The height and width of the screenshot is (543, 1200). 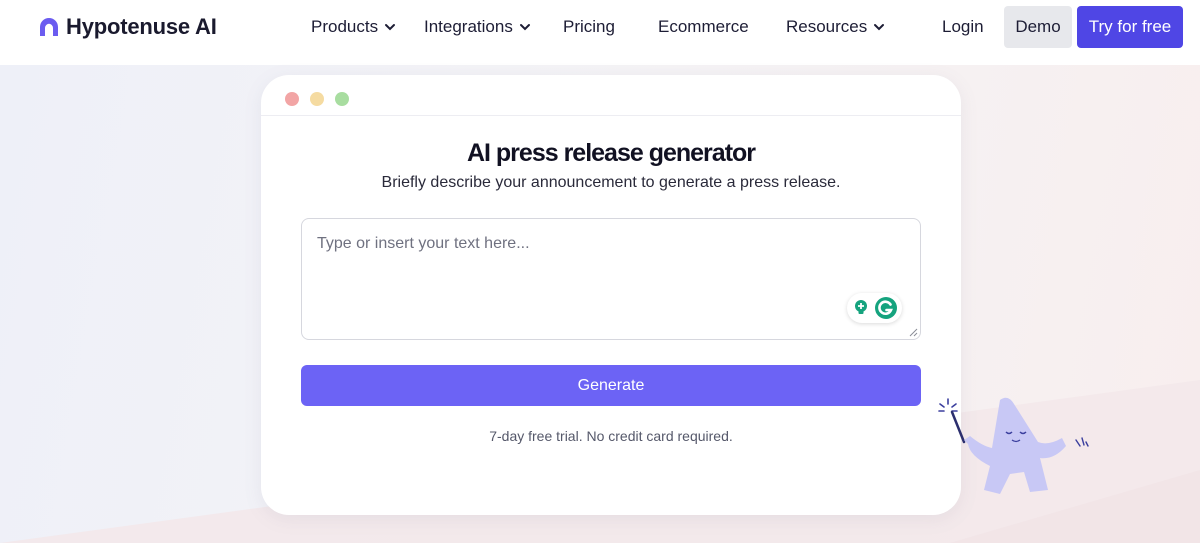 I want to click on brand-name: Hypotenuse AI, so click(x=141, y=26).